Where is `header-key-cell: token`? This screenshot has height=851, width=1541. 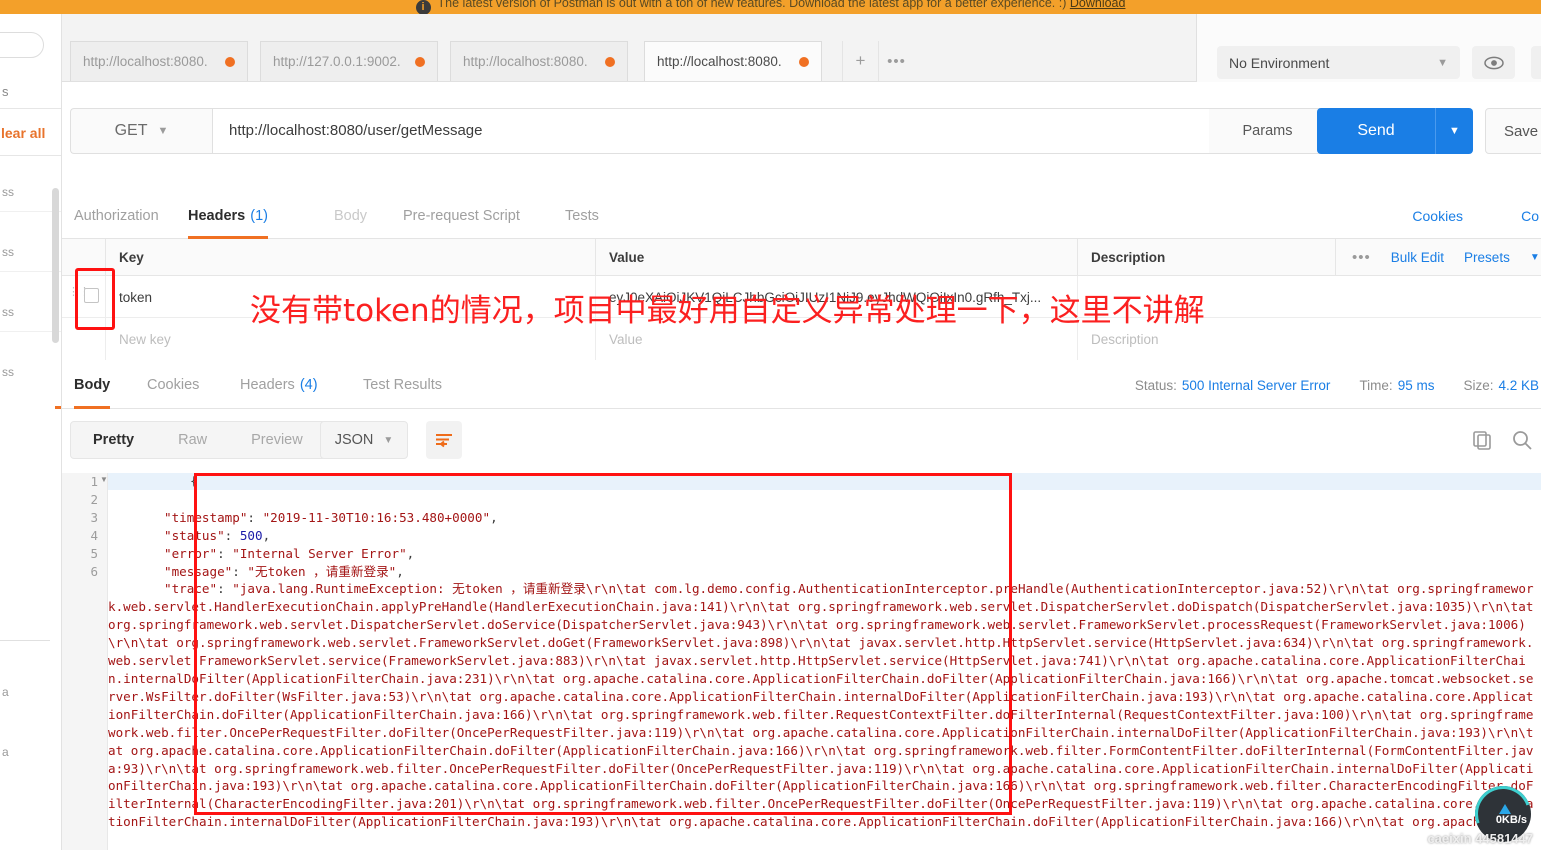 header-key-cell: token is located at coordinates (350, 297).